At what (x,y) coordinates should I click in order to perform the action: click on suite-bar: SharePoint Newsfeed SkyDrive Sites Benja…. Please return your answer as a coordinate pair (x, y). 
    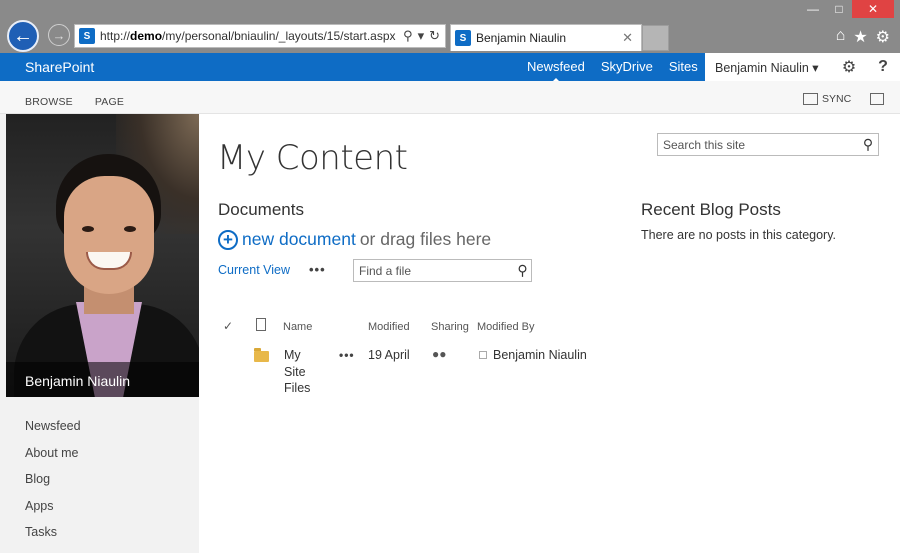
    Looking at the image, I should click on (450, 68).